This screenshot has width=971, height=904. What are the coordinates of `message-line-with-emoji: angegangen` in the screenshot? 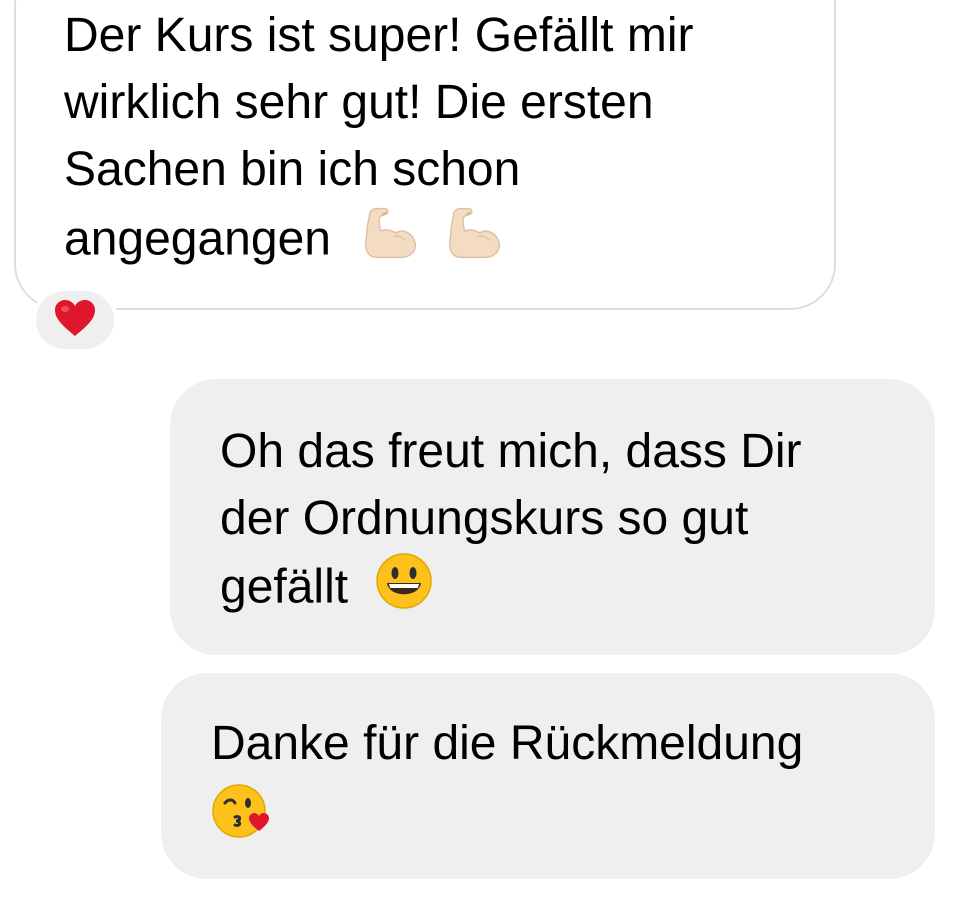 It's located at (434, 242).